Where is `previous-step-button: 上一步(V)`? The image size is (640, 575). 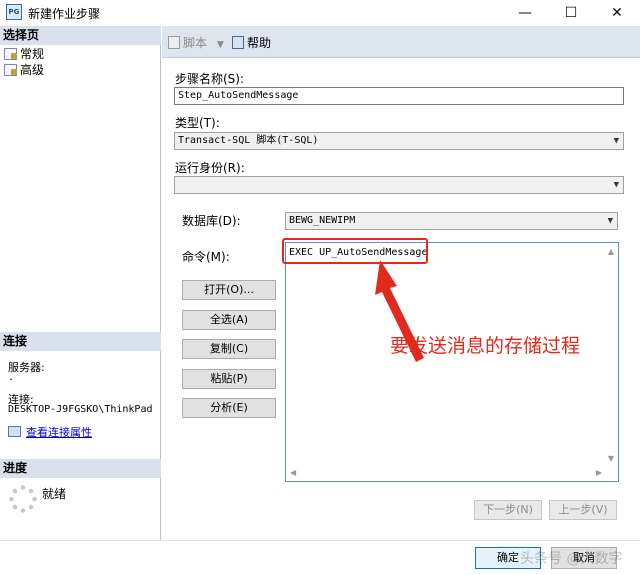
previous-step-button: 上一步(V) is located at coordinates (583, 510).